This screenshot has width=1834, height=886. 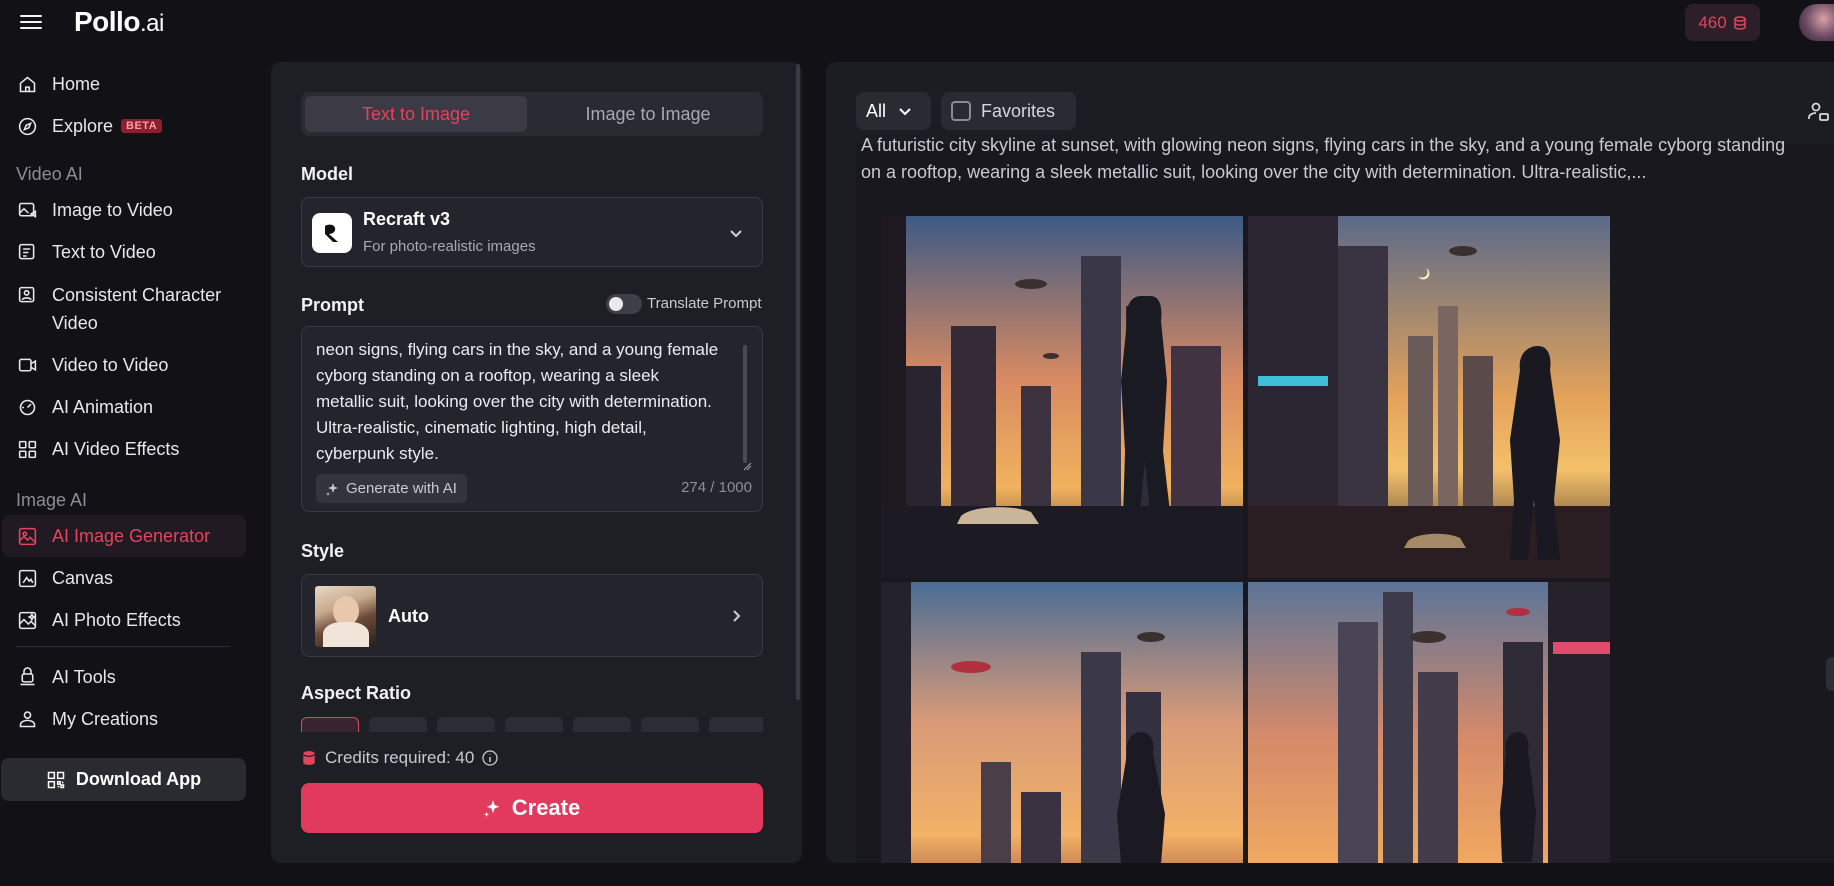 What do you see at coordinates (332, 305) in the screenshot?
I see `prompt-label: Prompt` at bounding box center [332, 305].